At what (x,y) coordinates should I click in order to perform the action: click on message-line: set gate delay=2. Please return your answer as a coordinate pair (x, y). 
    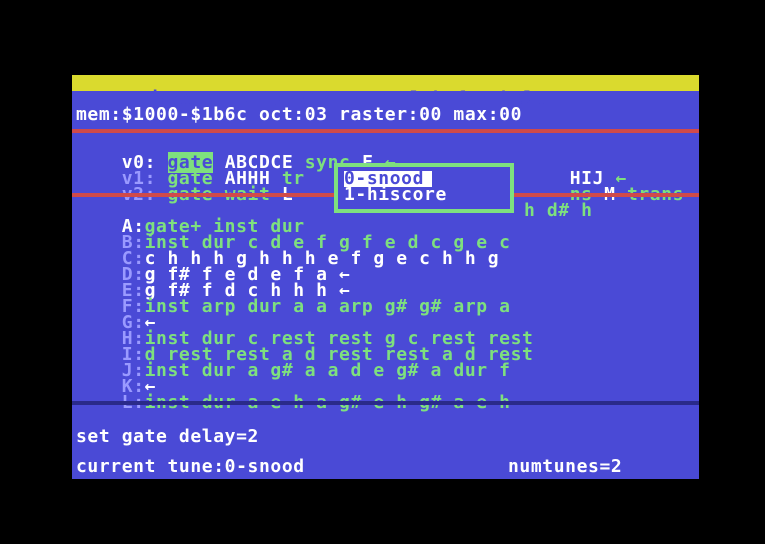
    Looking at the image, I should click on (167, 436).